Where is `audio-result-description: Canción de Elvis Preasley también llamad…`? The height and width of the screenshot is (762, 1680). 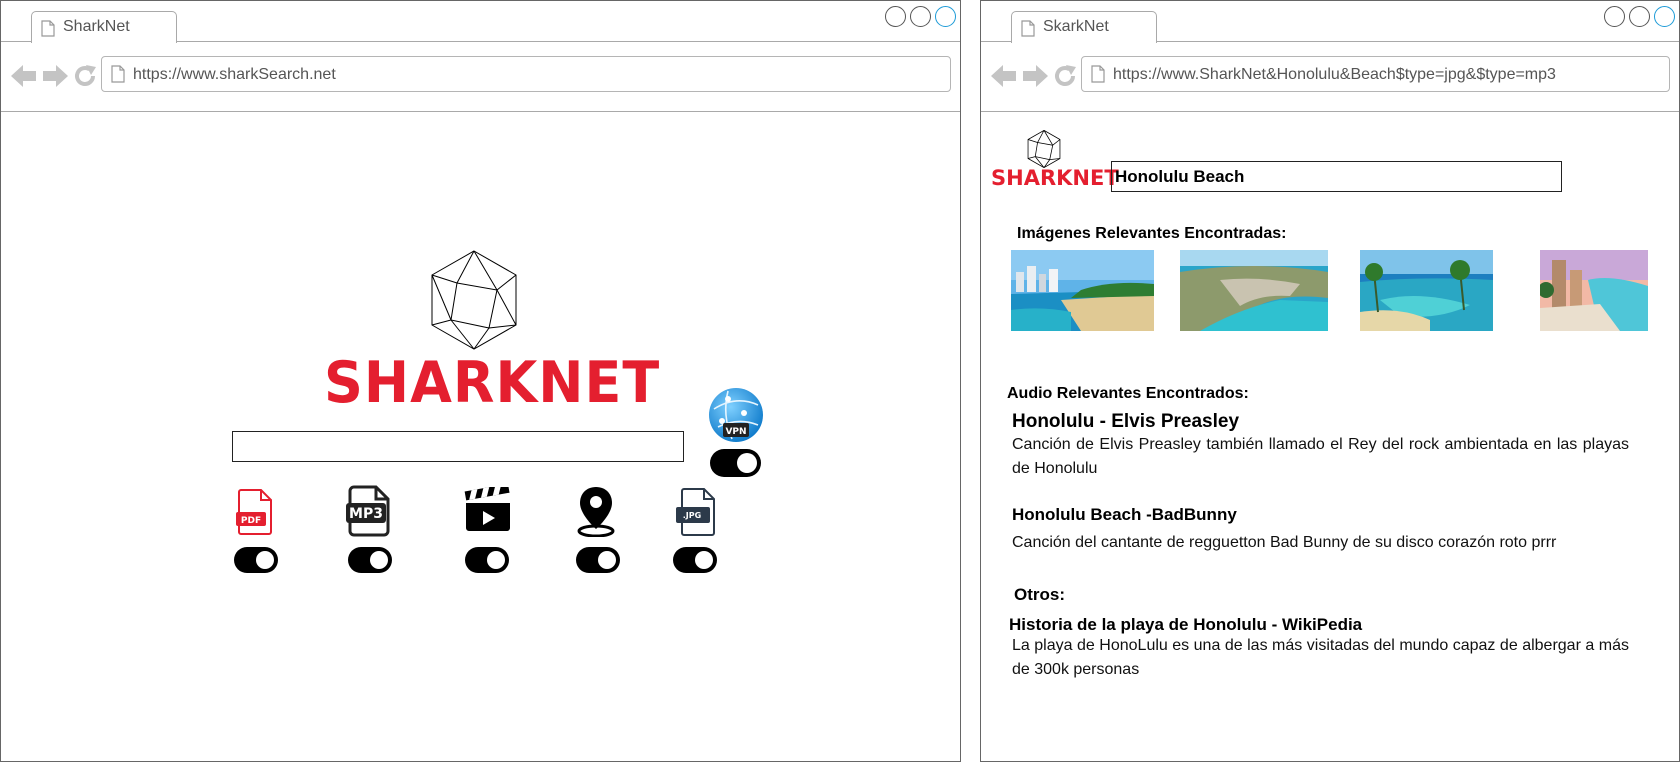
audio-result-description: Canción de Elvis Preasley también llamad… is located at coordinates (1320, 456).